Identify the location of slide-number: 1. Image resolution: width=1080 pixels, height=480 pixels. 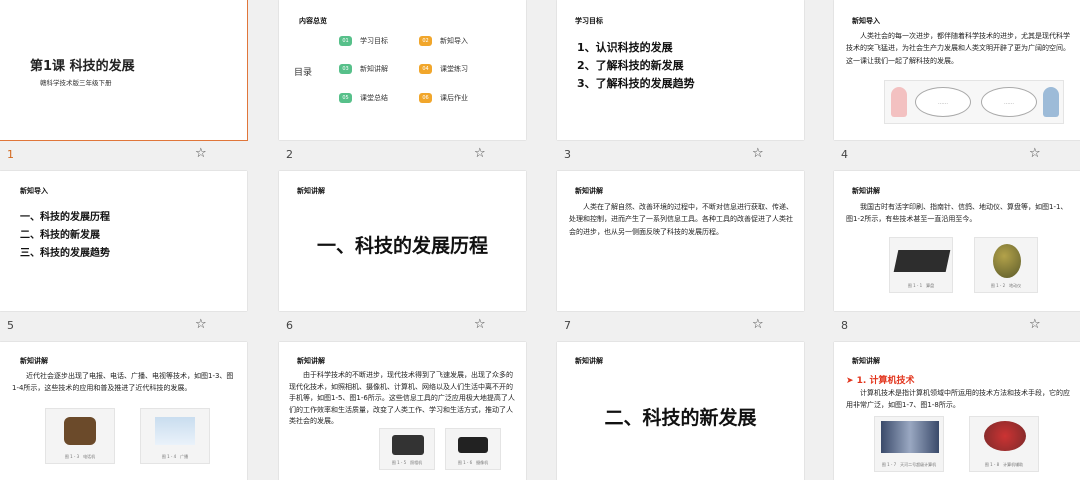
(10, 154).